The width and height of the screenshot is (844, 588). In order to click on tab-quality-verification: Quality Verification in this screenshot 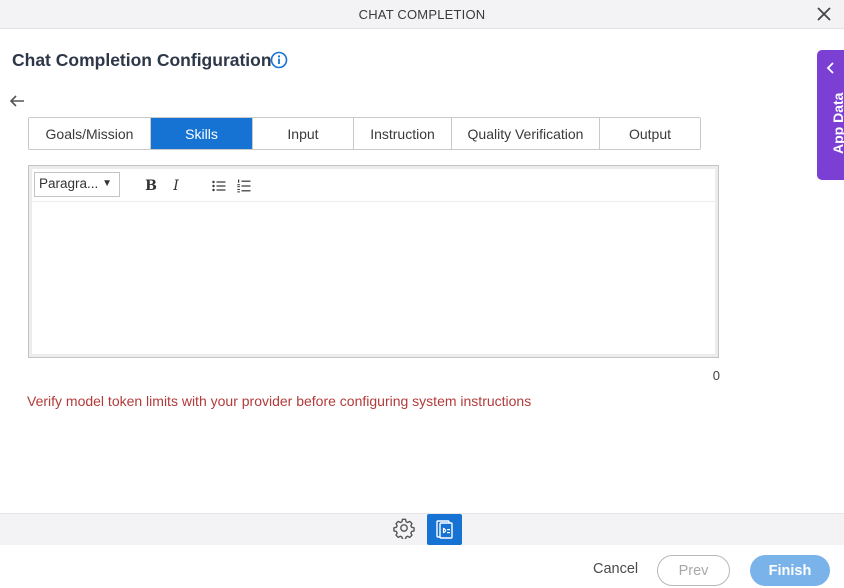, I will do `click(526, 133)`.